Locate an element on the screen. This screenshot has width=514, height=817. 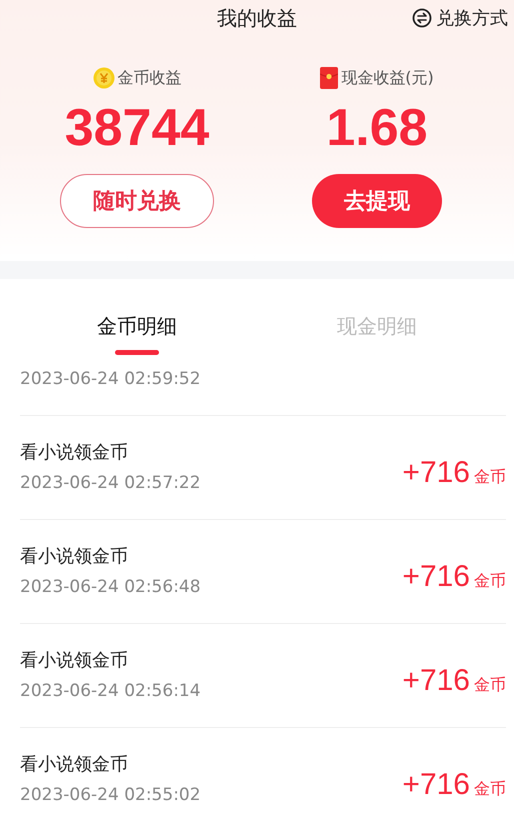
coin-icon is located at coordinates (103, 78).